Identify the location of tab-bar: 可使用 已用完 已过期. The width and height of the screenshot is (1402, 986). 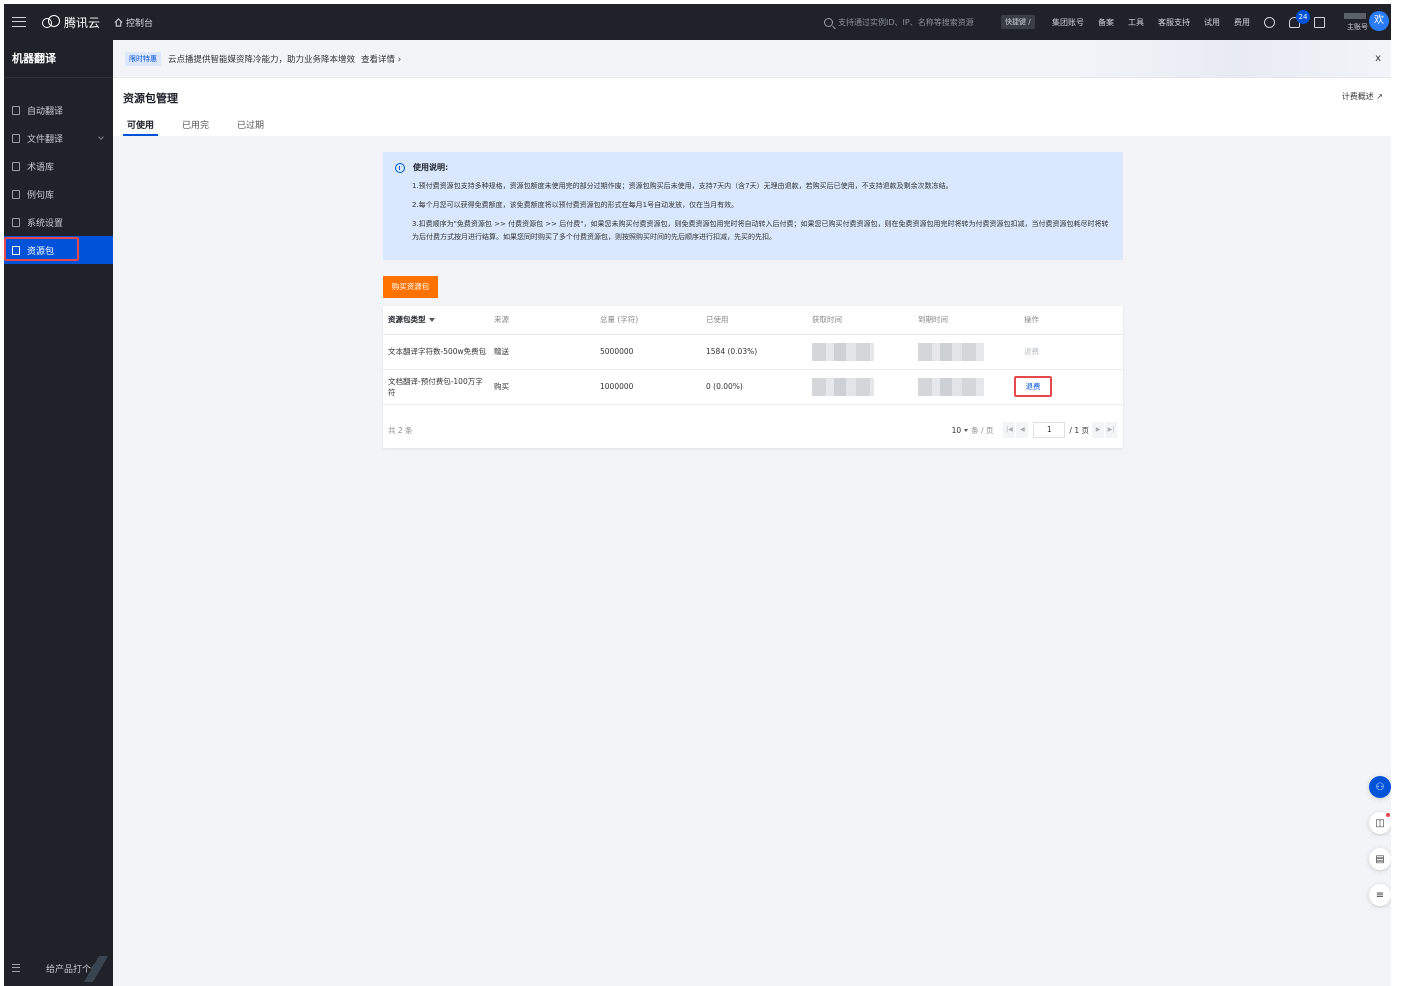
(205, 127).